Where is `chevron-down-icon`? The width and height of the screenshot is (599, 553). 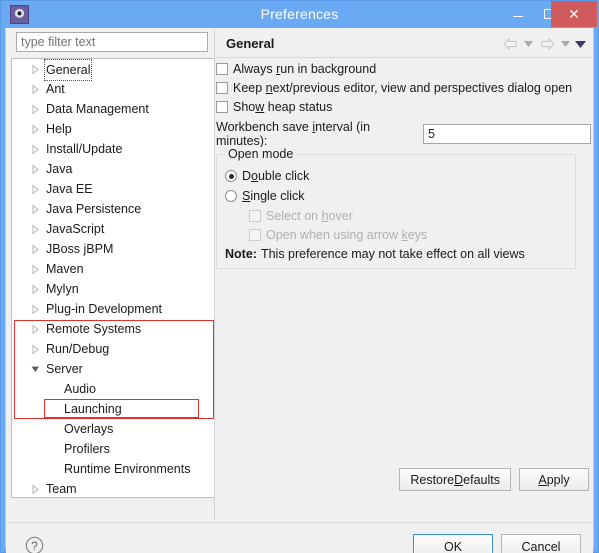
chevron-down-icon is located at coordinates (35, 369).